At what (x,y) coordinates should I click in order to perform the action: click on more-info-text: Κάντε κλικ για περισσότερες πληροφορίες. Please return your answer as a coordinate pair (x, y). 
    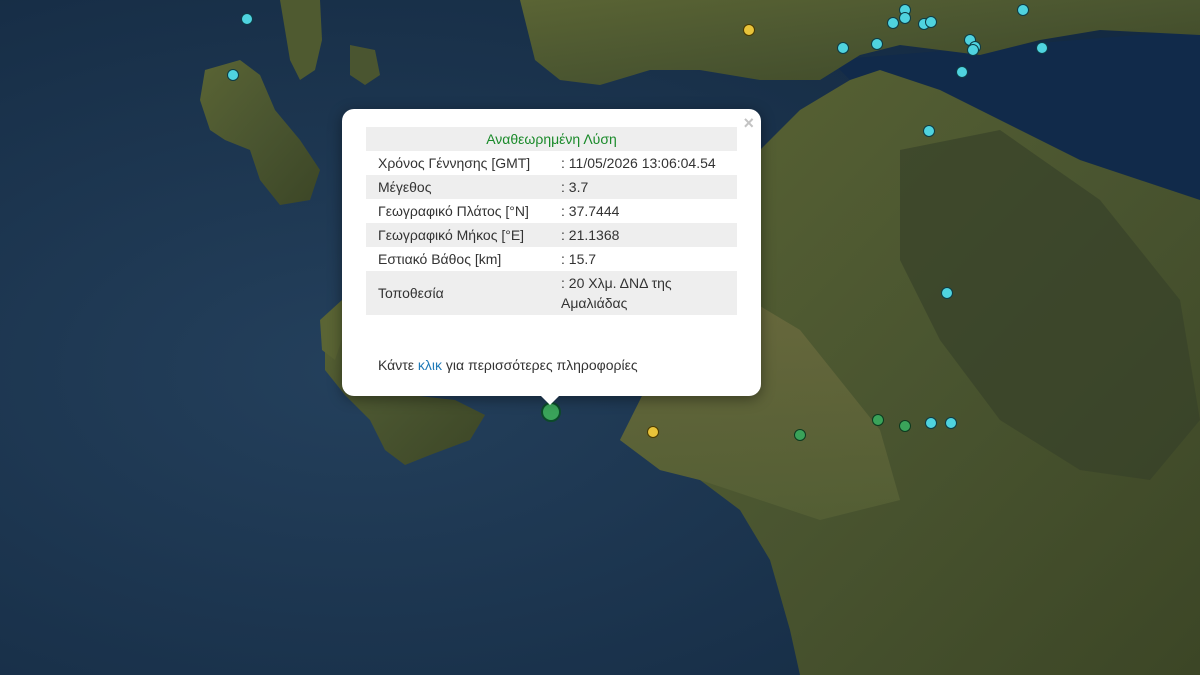
    Looking at the image, I should click on (508, 365).